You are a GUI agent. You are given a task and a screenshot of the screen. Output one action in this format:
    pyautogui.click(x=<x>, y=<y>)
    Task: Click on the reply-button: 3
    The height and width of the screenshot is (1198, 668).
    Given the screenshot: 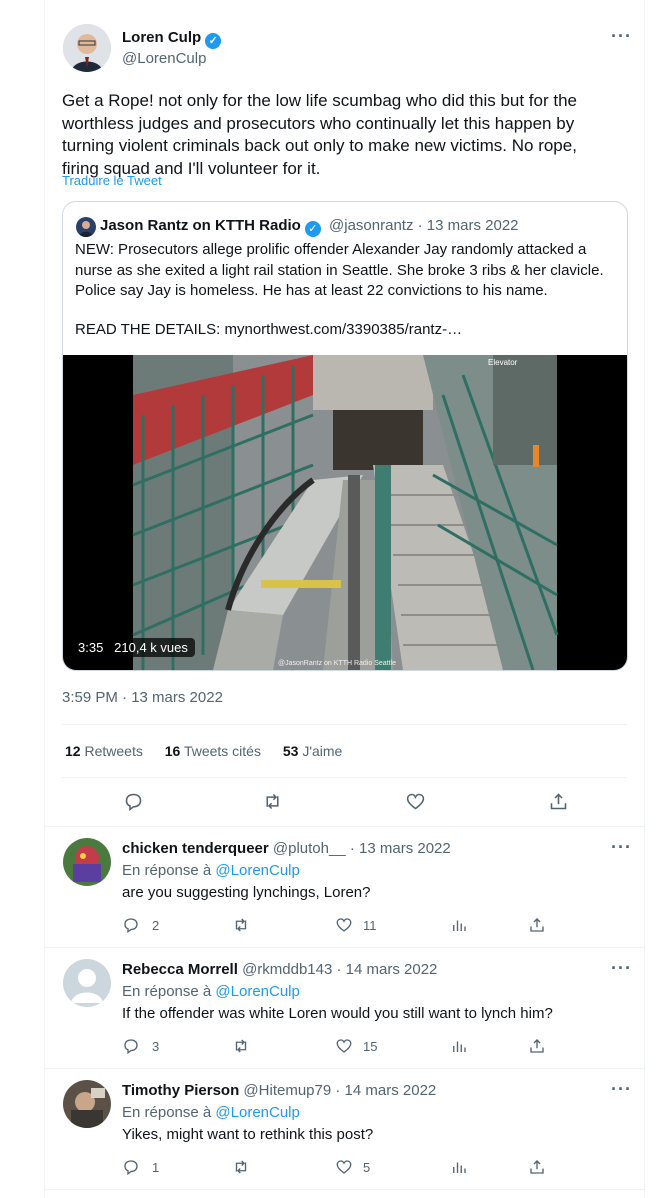 What is the action you would take?
    pyautogui.click(x=140, y=1046)
    